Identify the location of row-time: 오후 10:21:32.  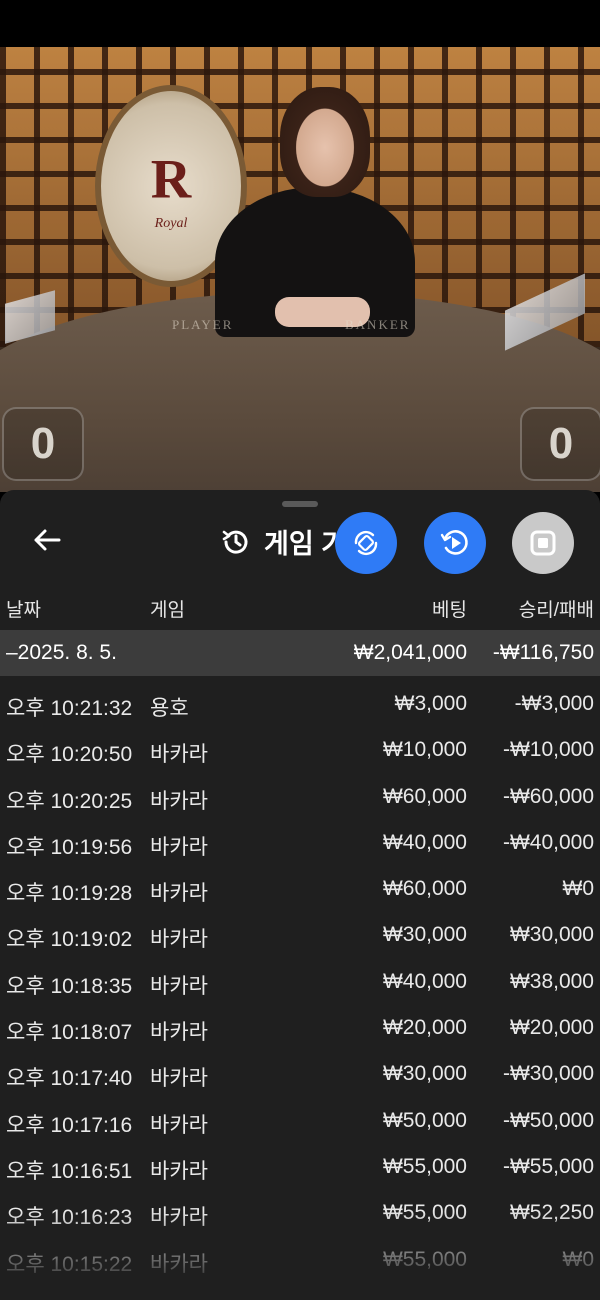
(69, 708).